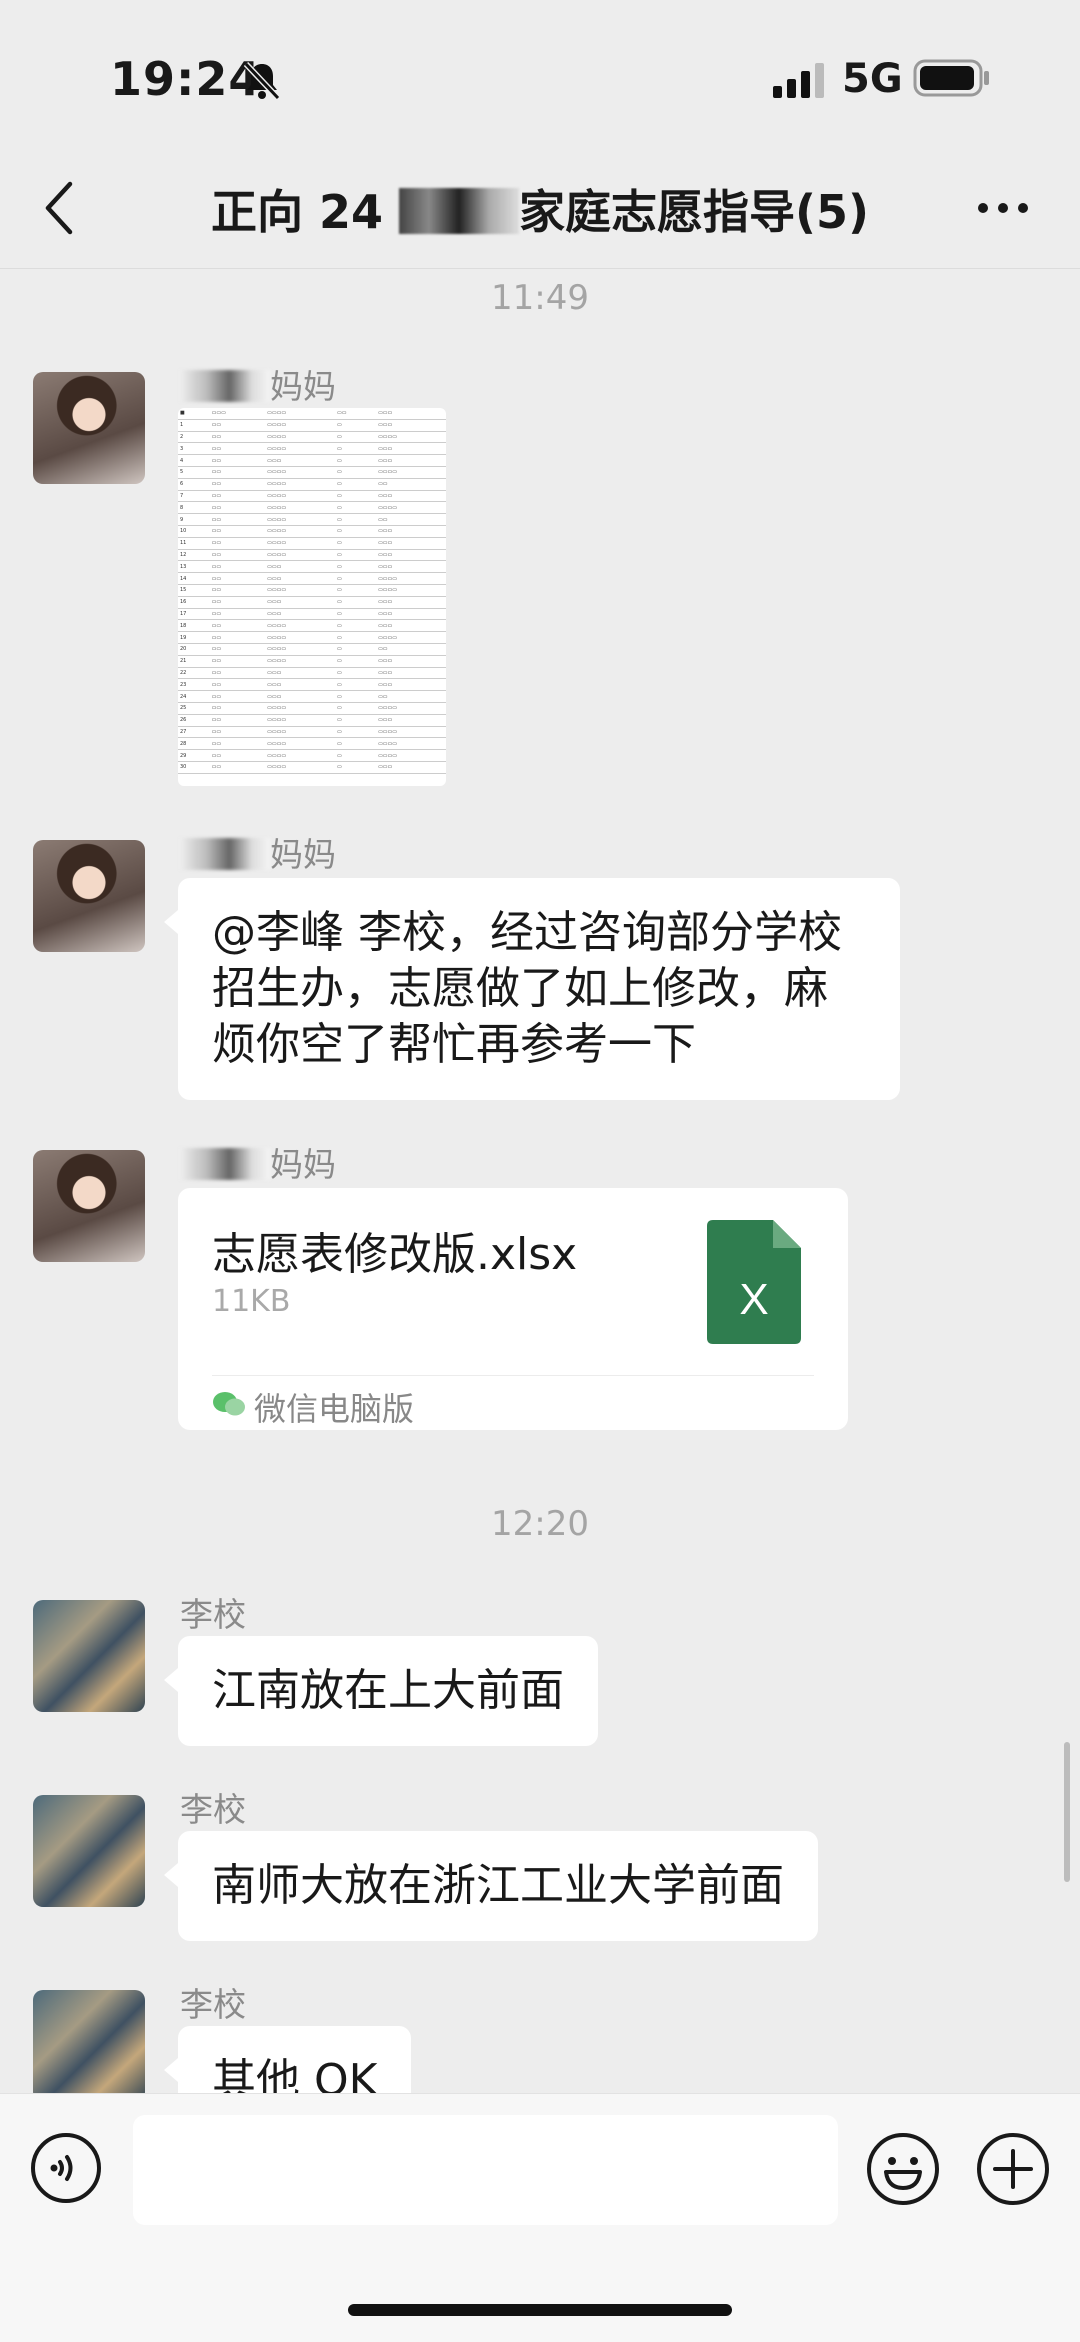 This screenshot has height=2342, width=1080. What do you see at coordinates (229, 1404) in the screenshot?
I see `wechat-icon` at bounding box center [229, 1404].